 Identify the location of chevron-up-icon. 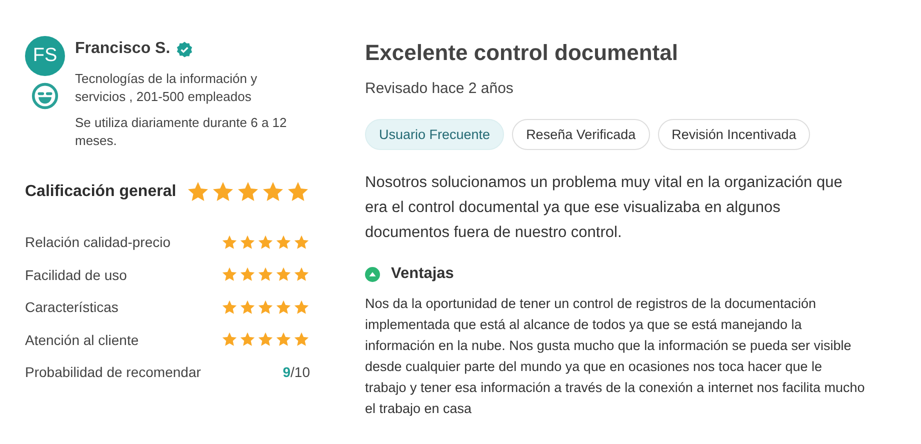
(372, 274).